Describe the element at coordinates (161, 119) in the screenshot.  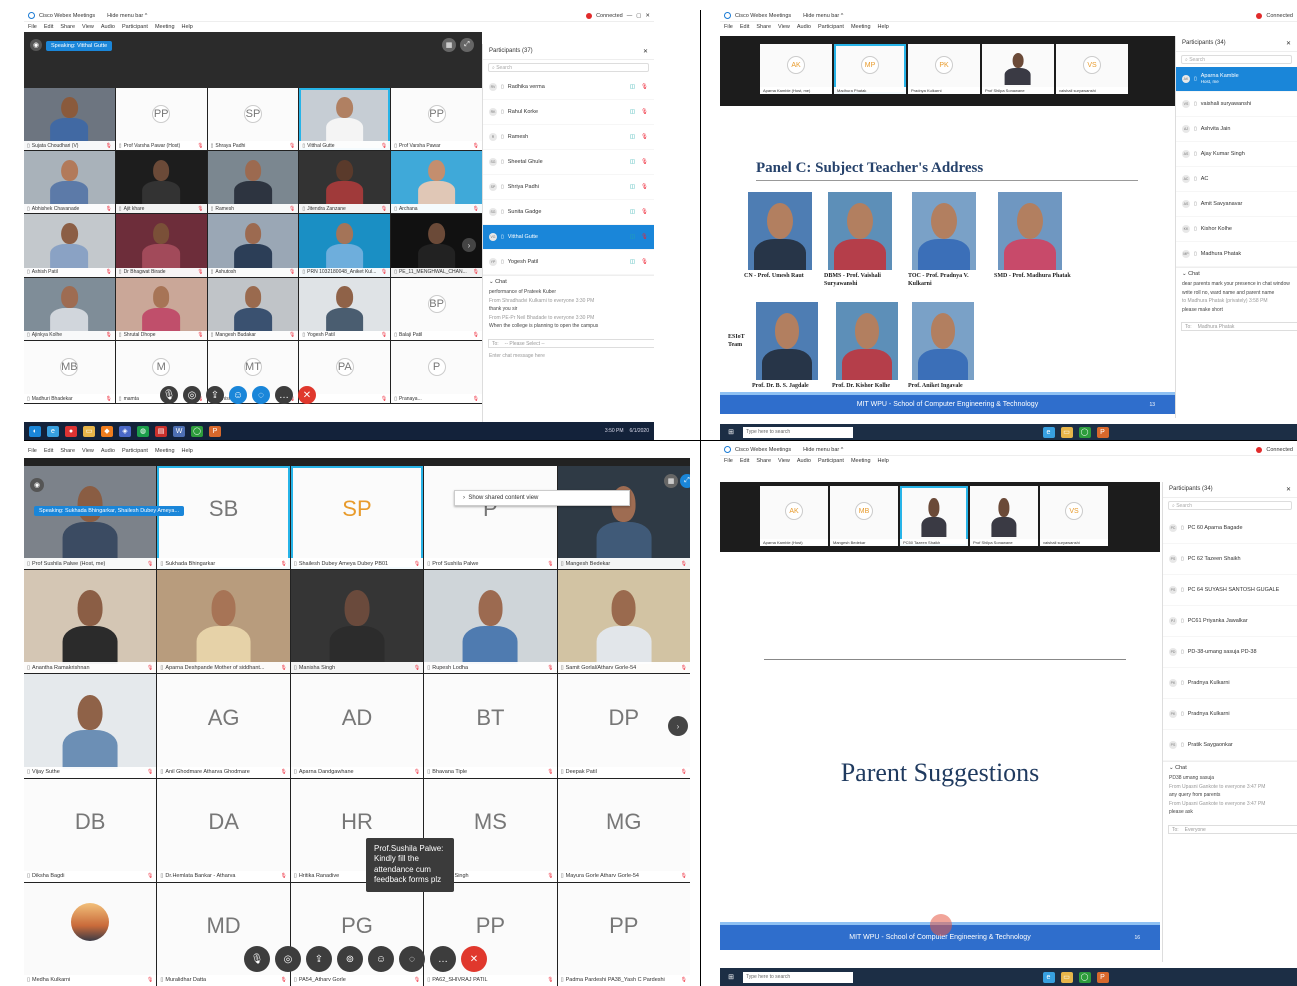
I see `participant-tile: PP ▯ Prof Varsha Pawar (Host) 🎙` at that location.